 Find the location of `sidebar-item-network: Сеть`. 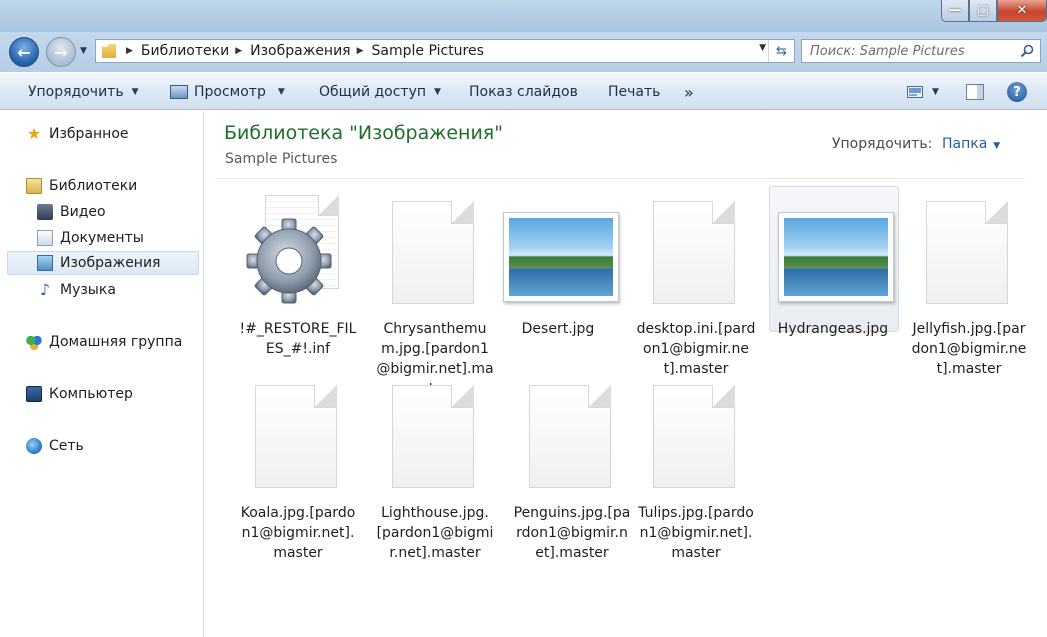

sidebar-item-network: Сеть is located at coordinates (55, 446).